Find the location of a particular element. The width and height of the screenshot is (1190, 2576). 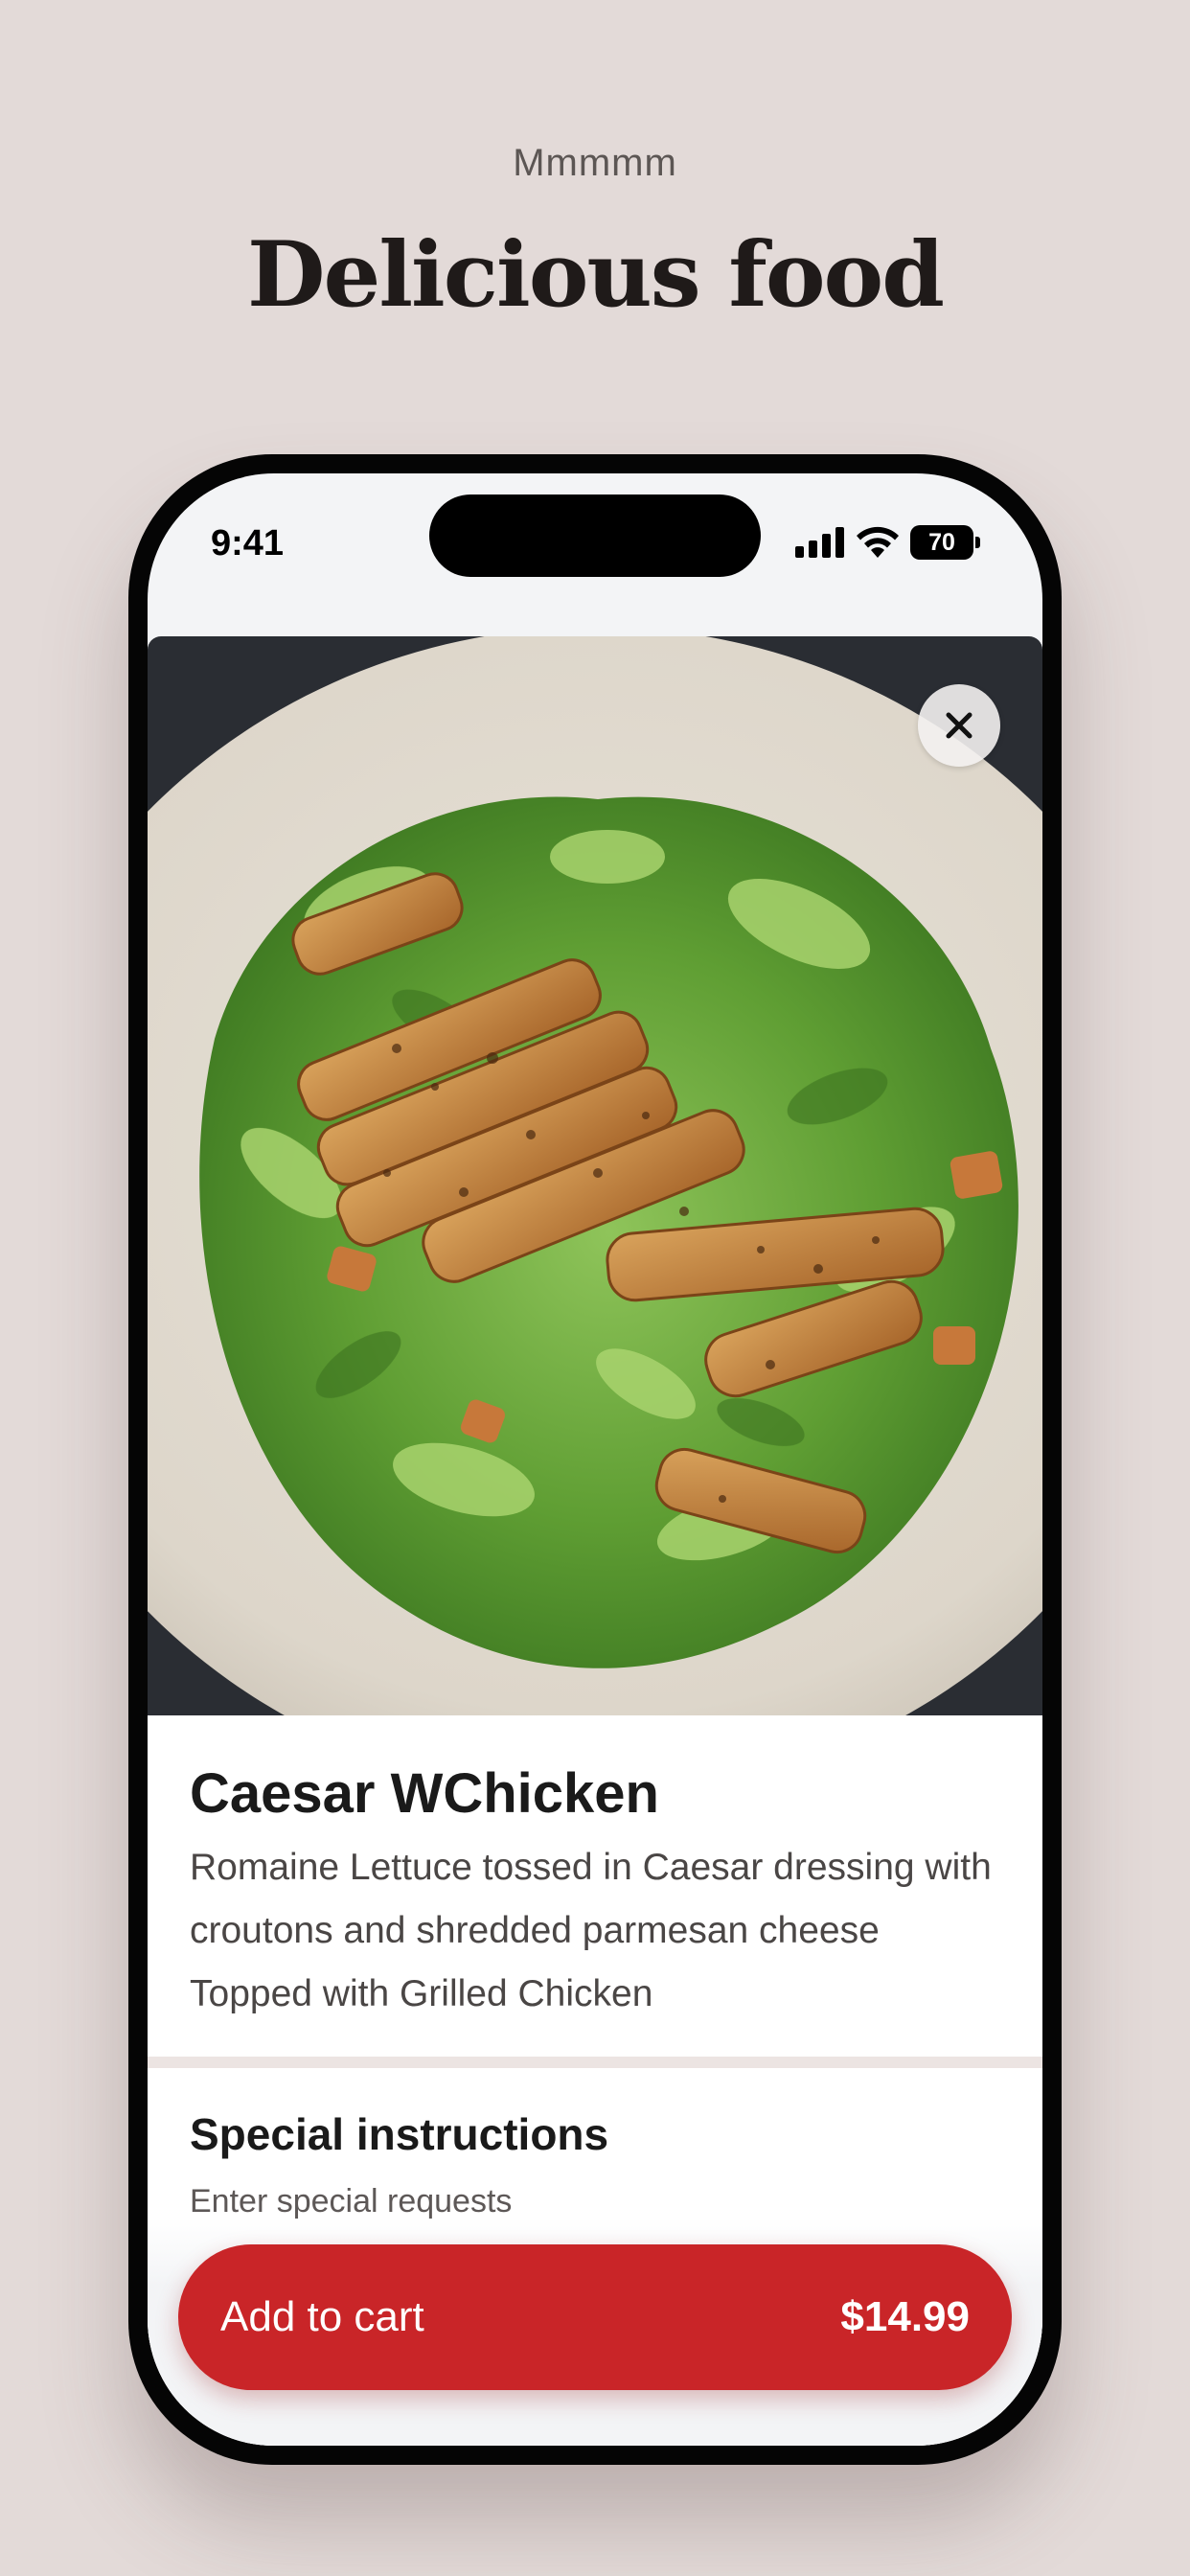

item-name: Caesar WChicken is located at coordinates (425, 1793).